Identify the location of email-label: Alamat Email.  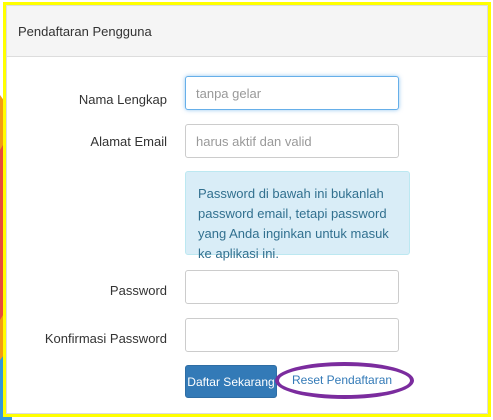
(128, 141).